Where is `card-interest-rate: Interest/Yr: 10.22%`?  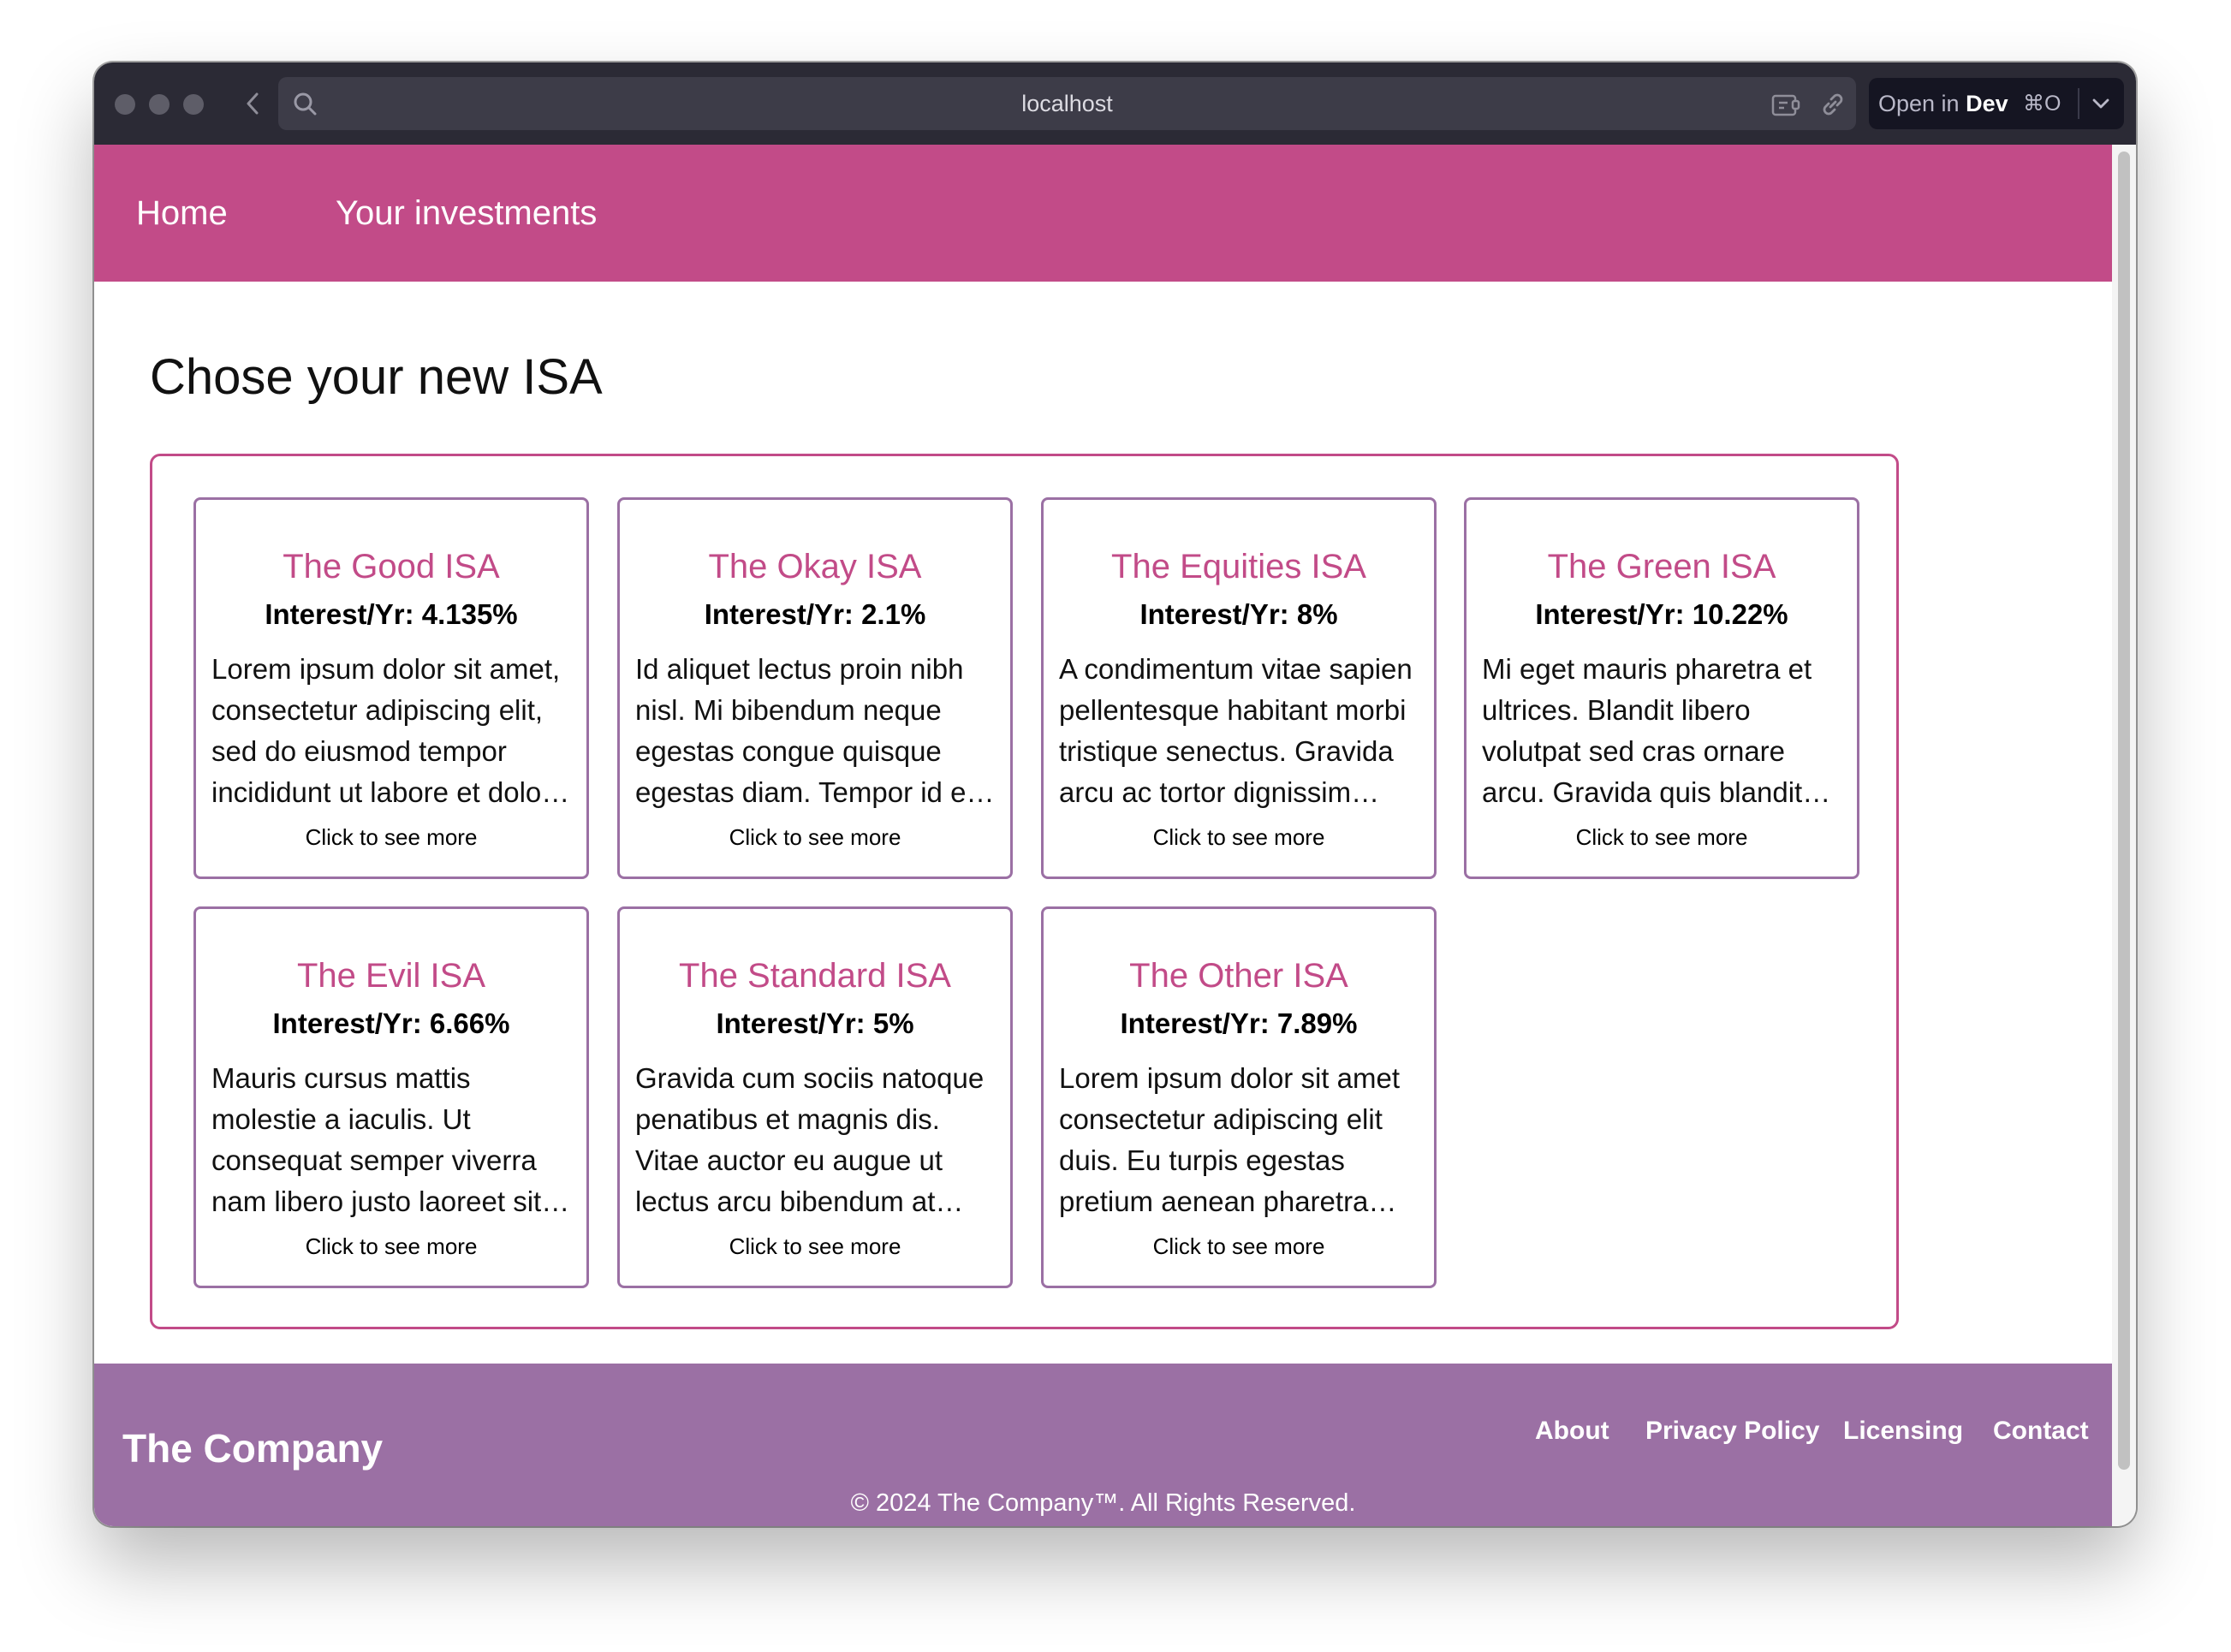
card-interest-rate: Interest/Yr: 10.22% is located at coordinates (1661, 614).